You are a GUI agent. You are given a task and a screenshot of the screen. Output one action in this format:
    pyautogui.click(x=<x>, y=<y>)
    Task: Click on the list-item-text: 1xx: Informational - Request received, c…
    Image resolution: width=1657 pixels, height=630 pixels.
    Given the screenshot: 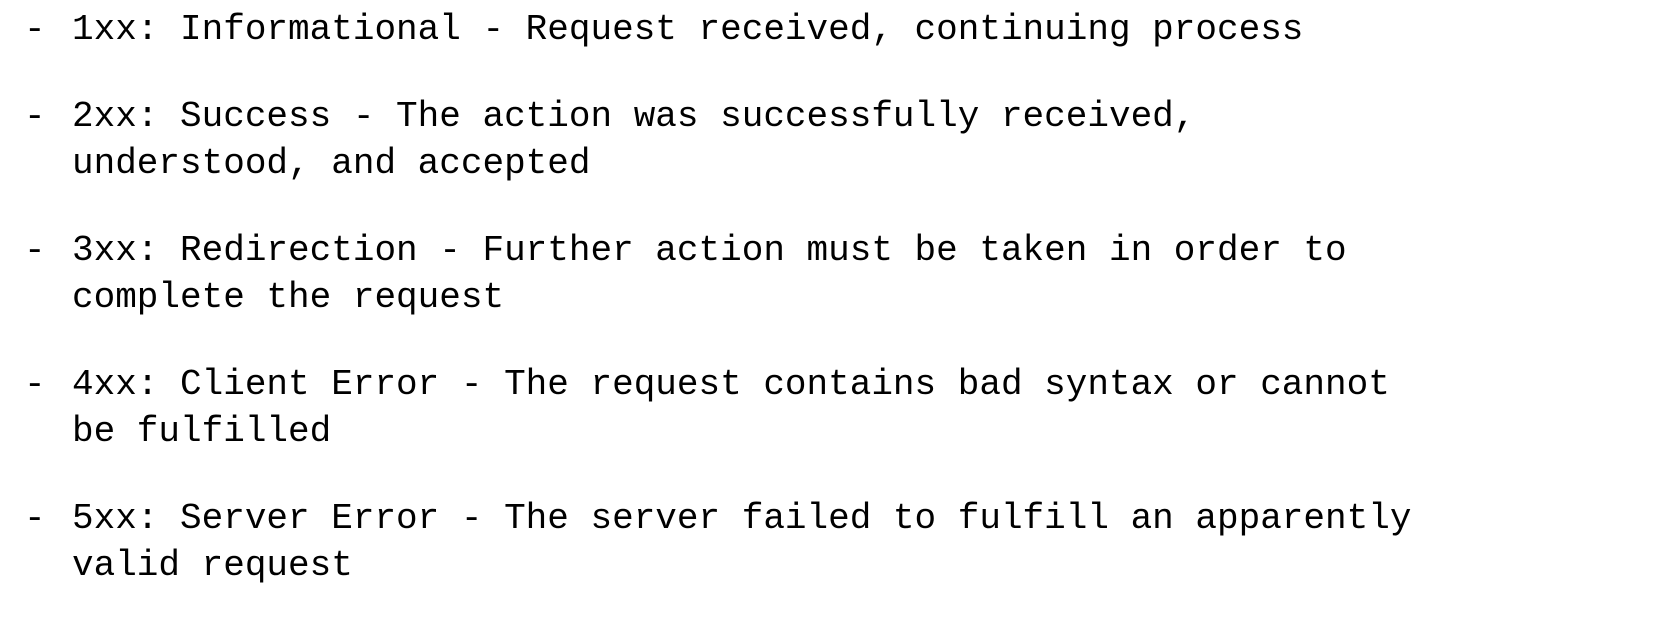 What is the action you would take?
    pyautogui.click(x=688, y=29)
    